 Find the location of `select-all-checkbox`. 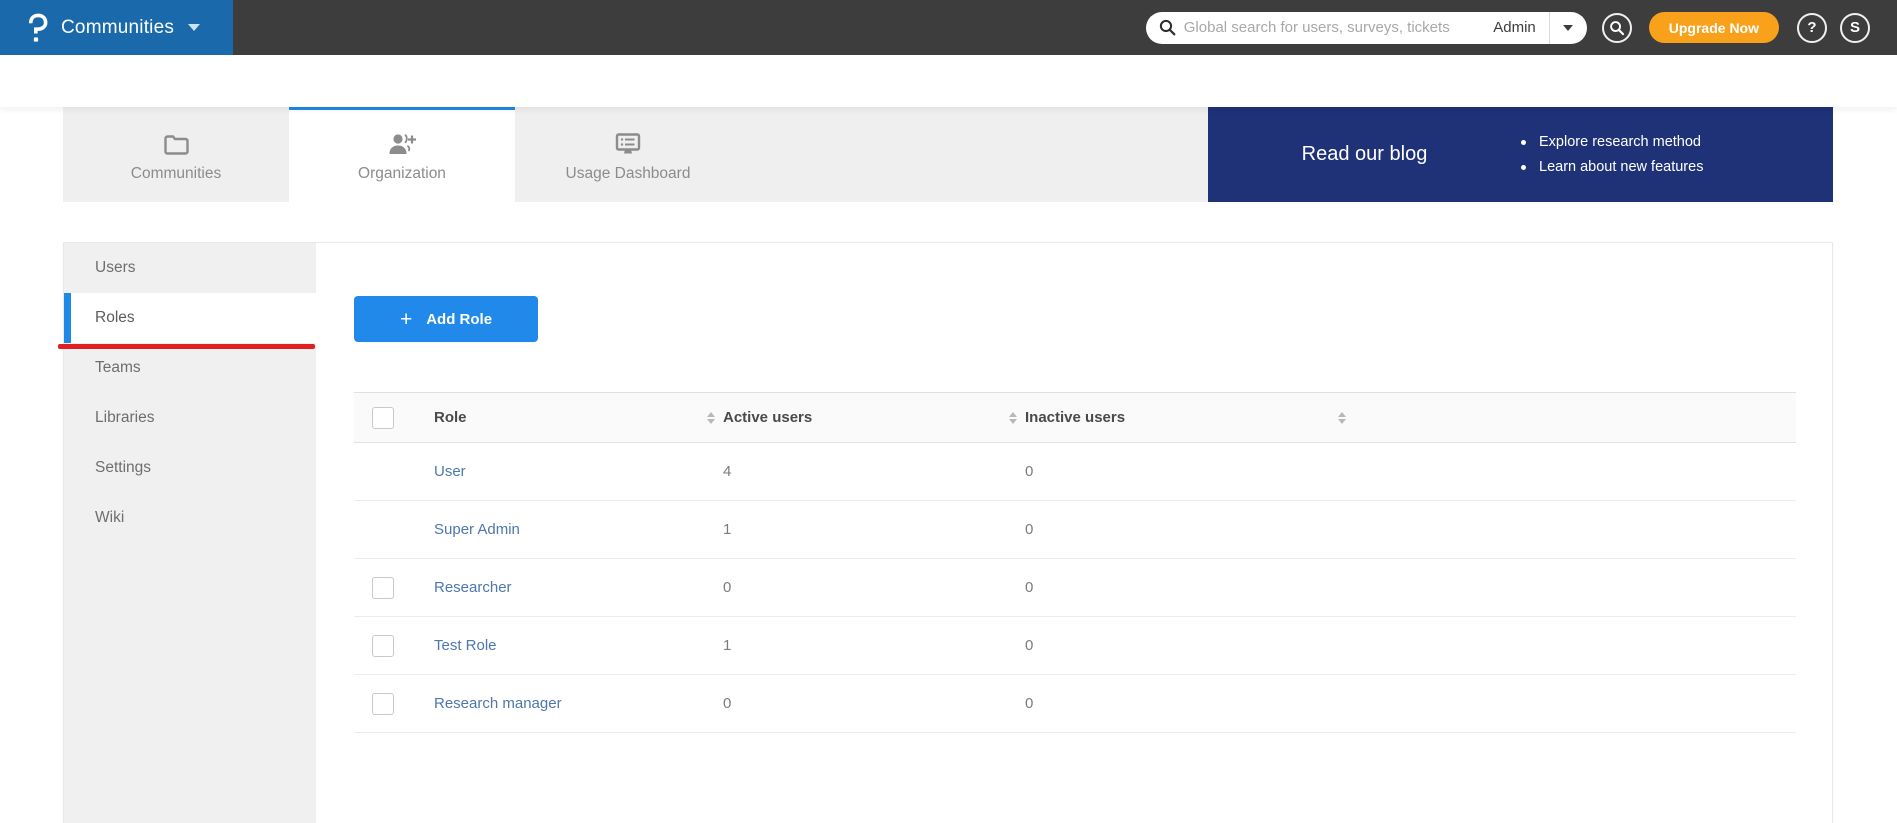

select-all-checkbox is located at coordinates (383, 417).